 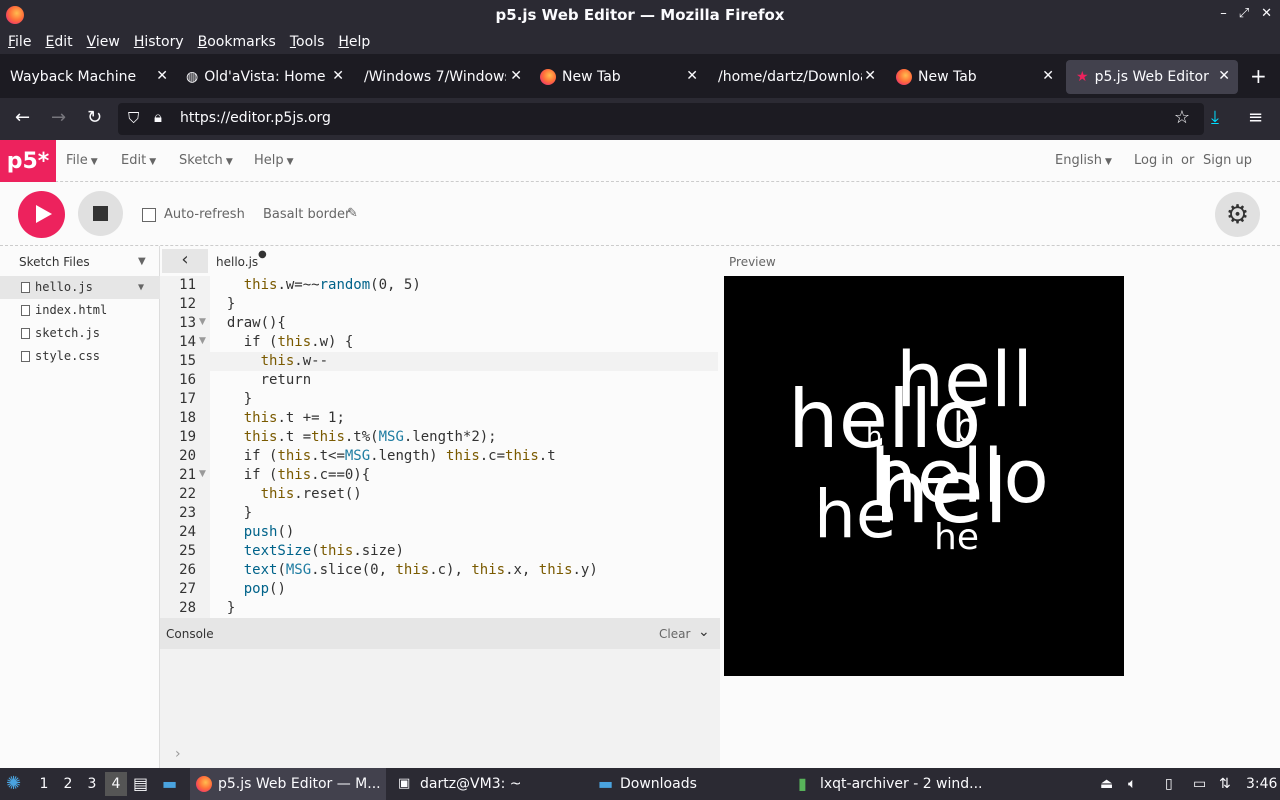 I want to click on p5-logo: p5*, so click(x=28, y=161).